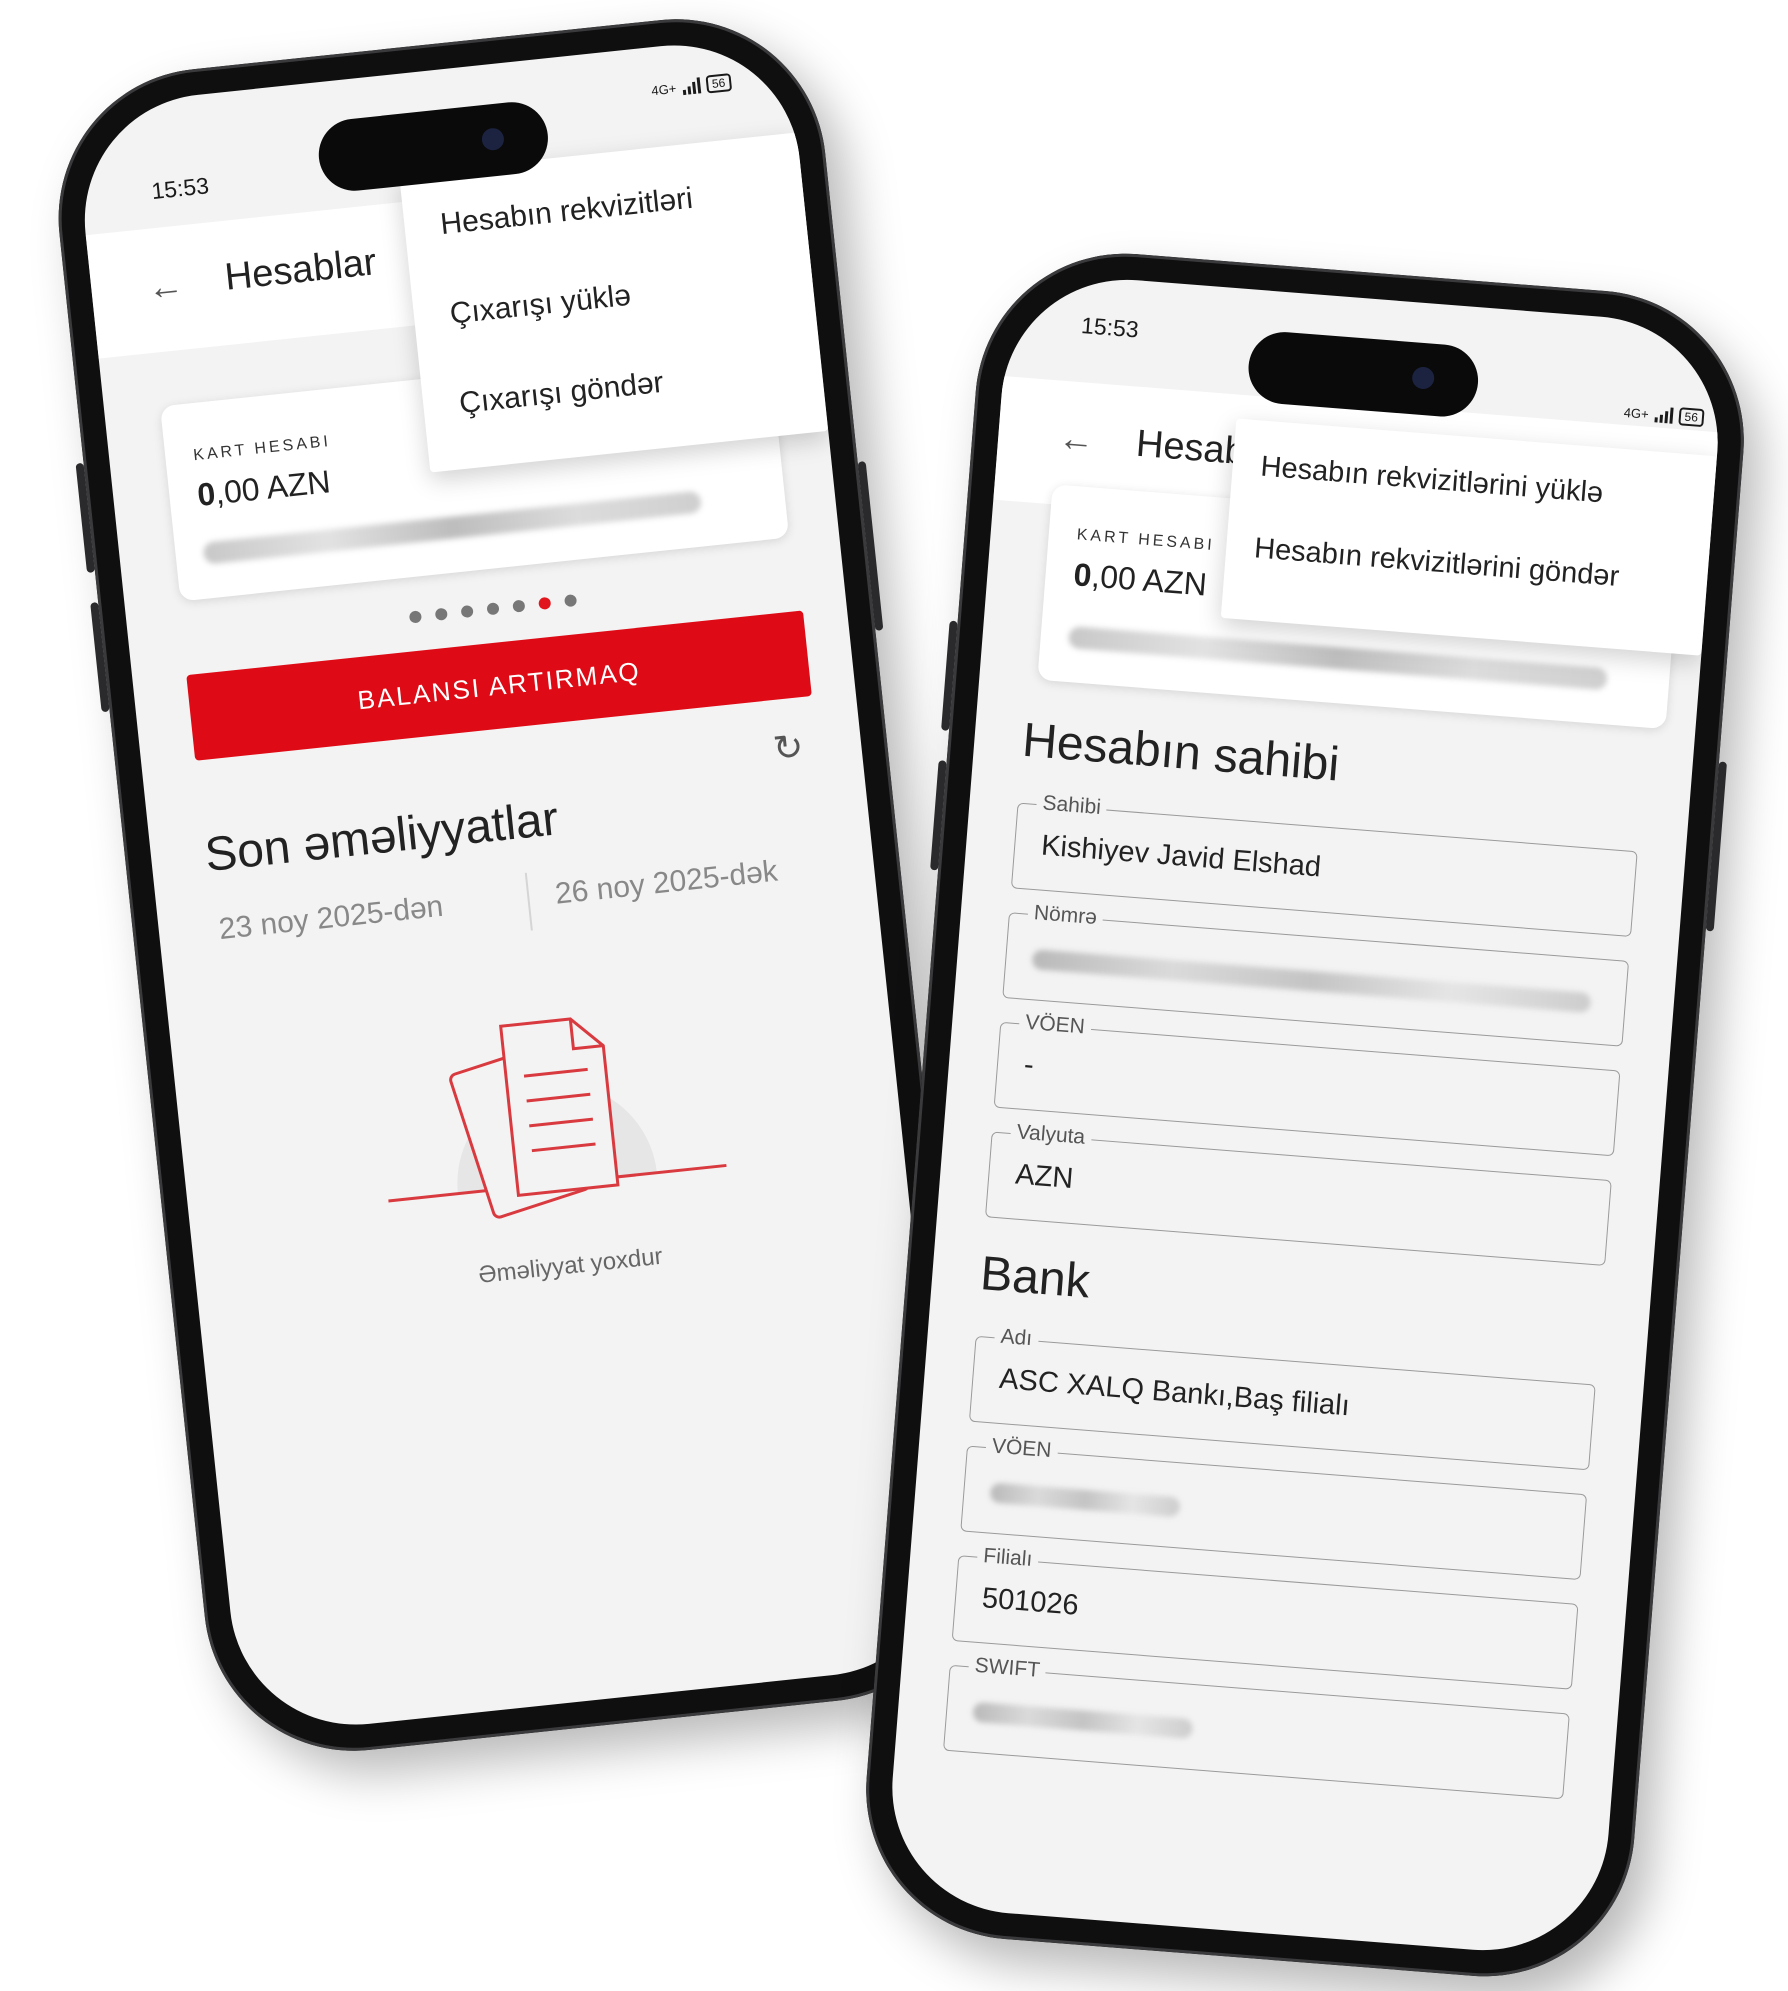 This screenshot has width=1788, height=1991. Describe the element at coordinates (499, 685) in the screenshot. I see `topup-balance-button: BALANSI ARTIRMAQ` at that location.